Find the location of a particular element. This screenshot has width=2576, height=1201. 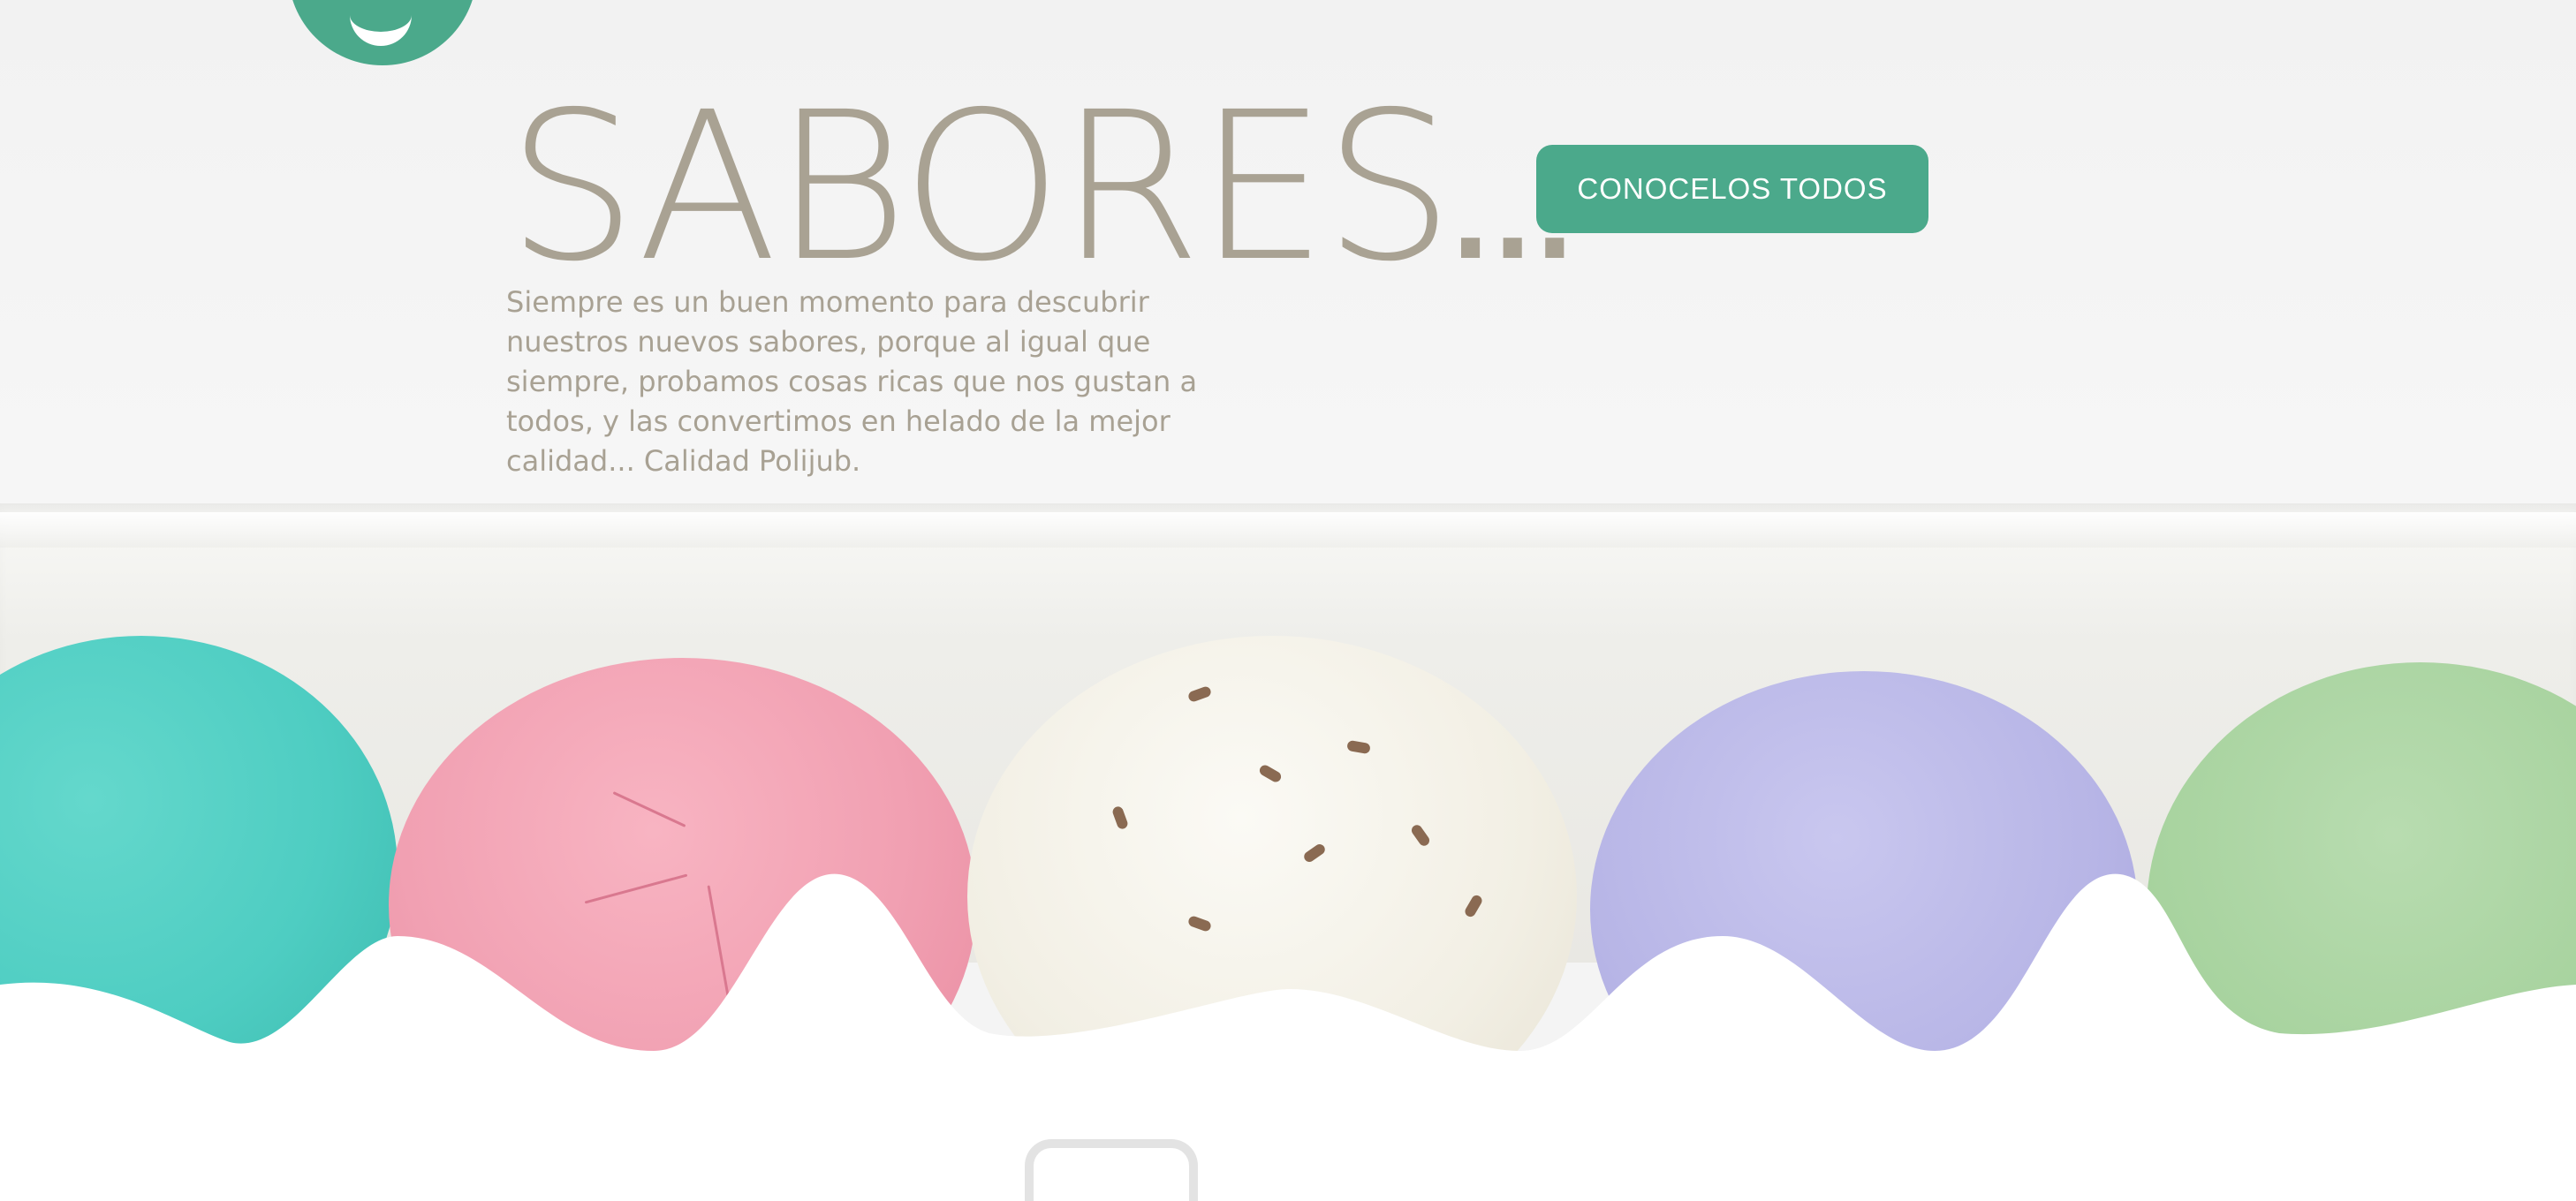

logo-mark is located at coordinates (381, 23).